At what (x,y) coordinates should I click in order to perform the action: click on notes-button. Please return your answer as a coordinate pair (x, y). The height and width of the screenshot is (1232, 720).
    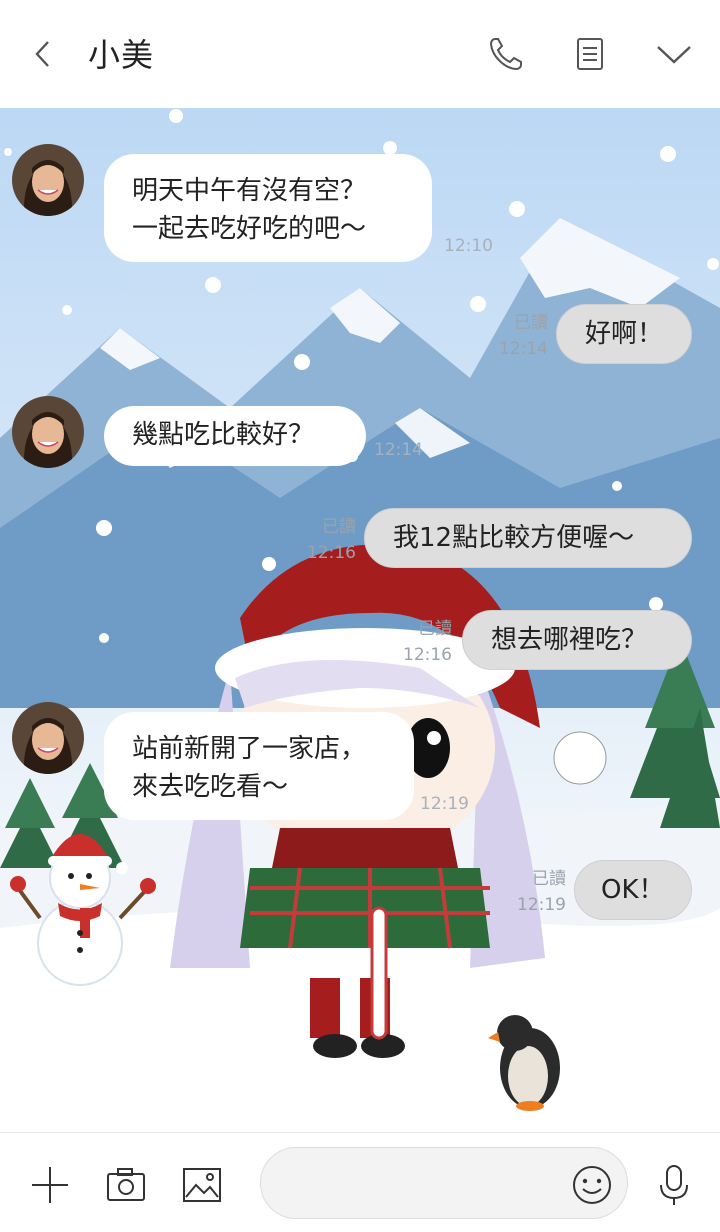
    Looking at the image, I should click on (590, 54).